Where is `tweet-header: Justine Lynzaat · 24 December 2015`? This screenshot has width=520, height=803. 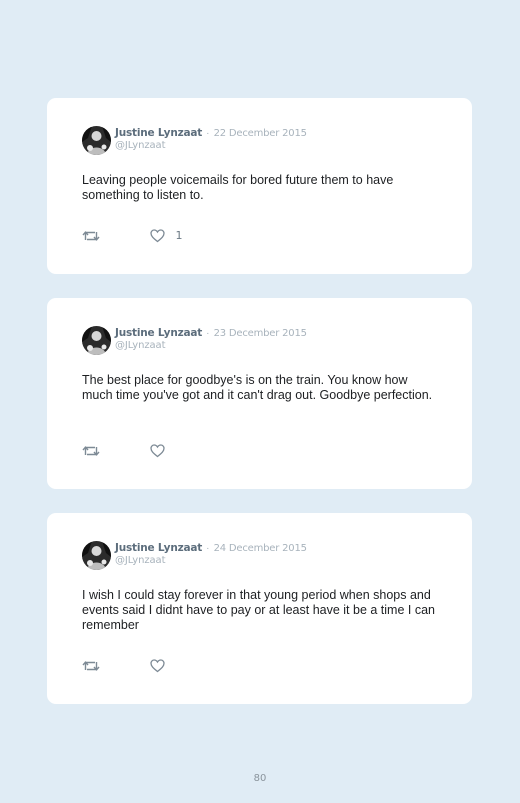 tweet-header: Justine Lynzaat · 24 December 2015 is located at coordinates (211, 548).